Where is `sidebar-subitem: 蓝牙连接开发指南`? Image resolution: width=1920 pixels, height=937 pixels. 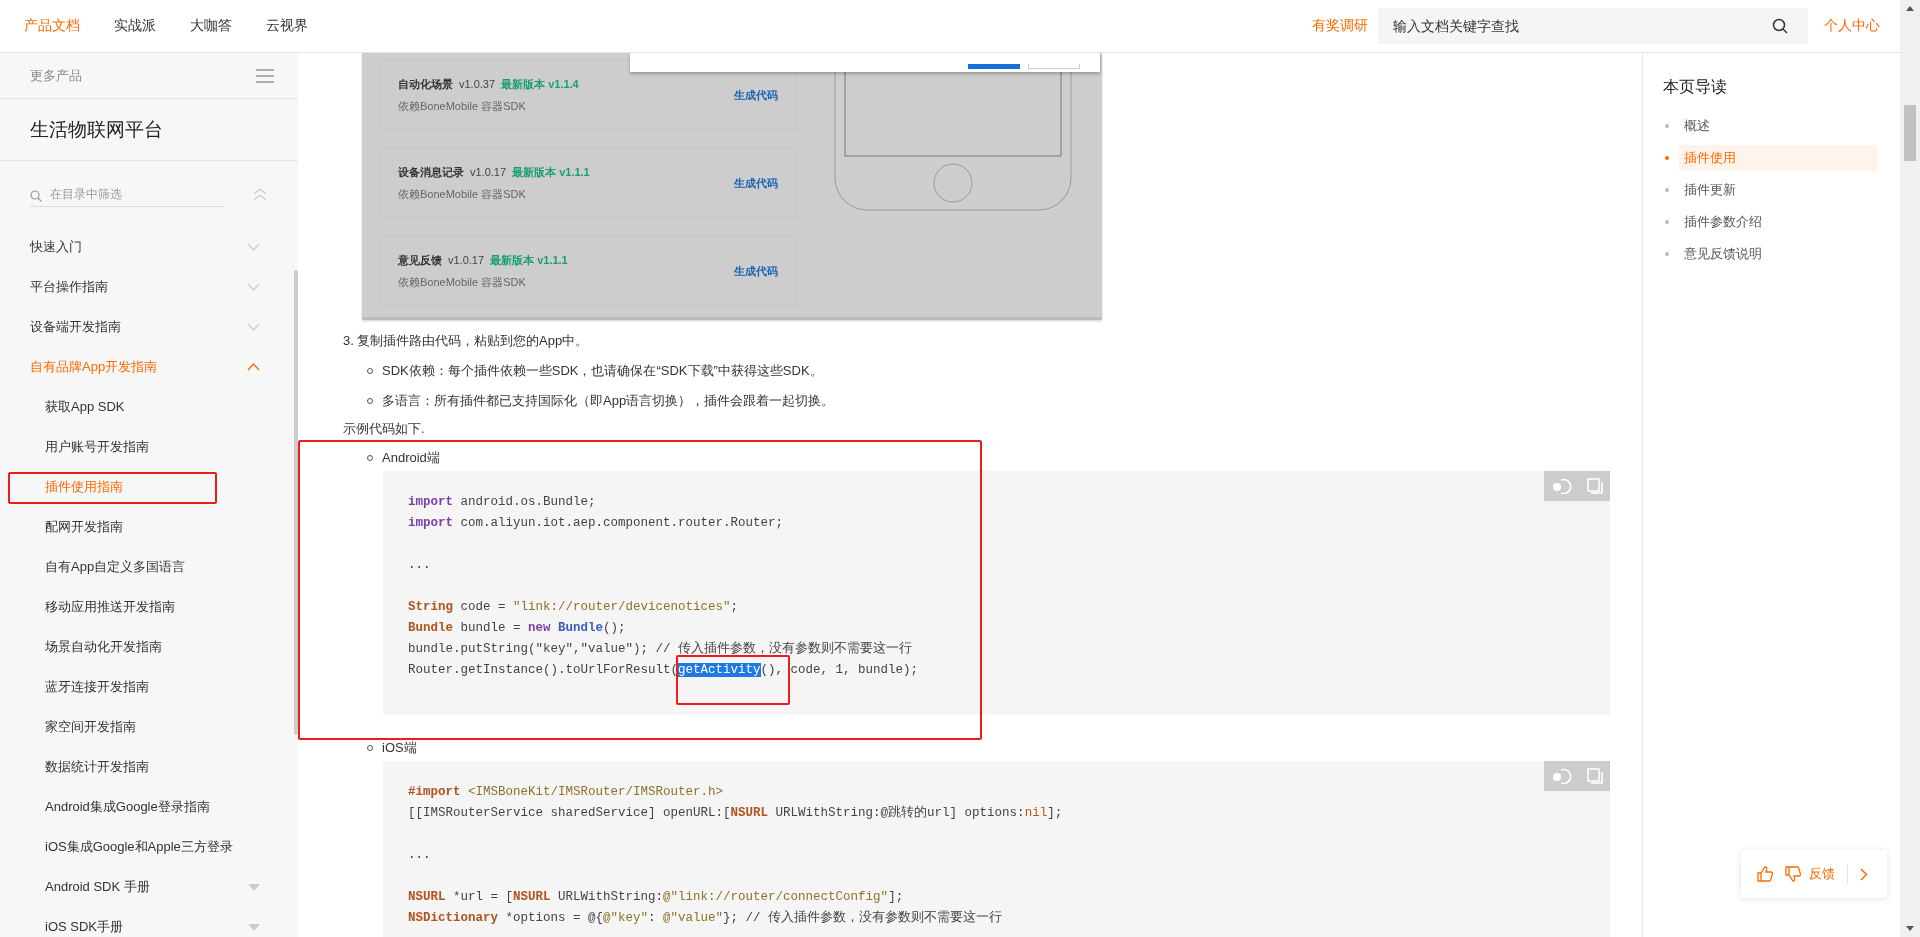
sidebar-subitem: 蓝牙连接开发指南 is located at coordinates (149, 687).